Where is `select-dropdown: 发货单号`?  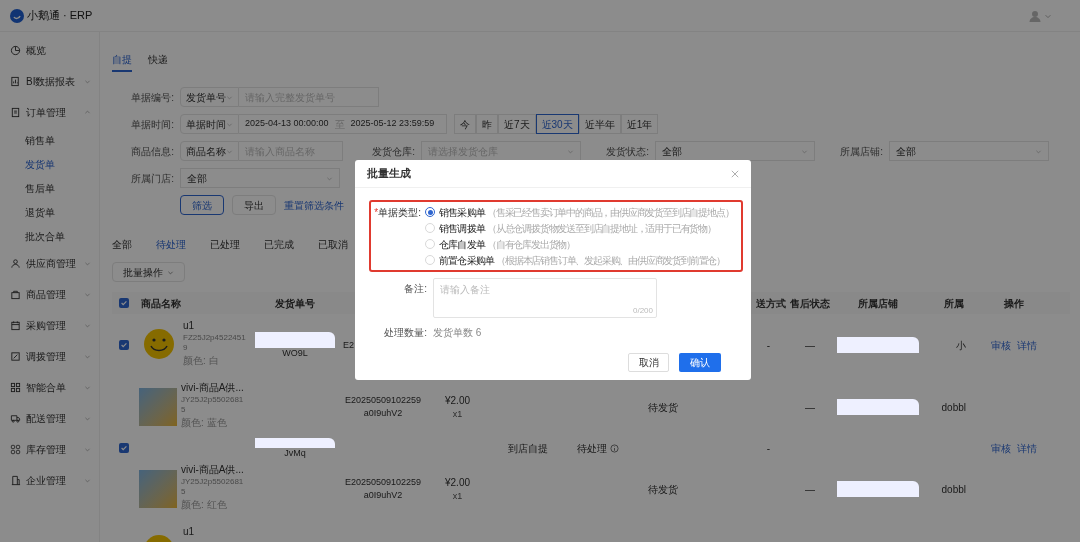 select-dropdown: 发货单号 is located at coordinates (209, 97).